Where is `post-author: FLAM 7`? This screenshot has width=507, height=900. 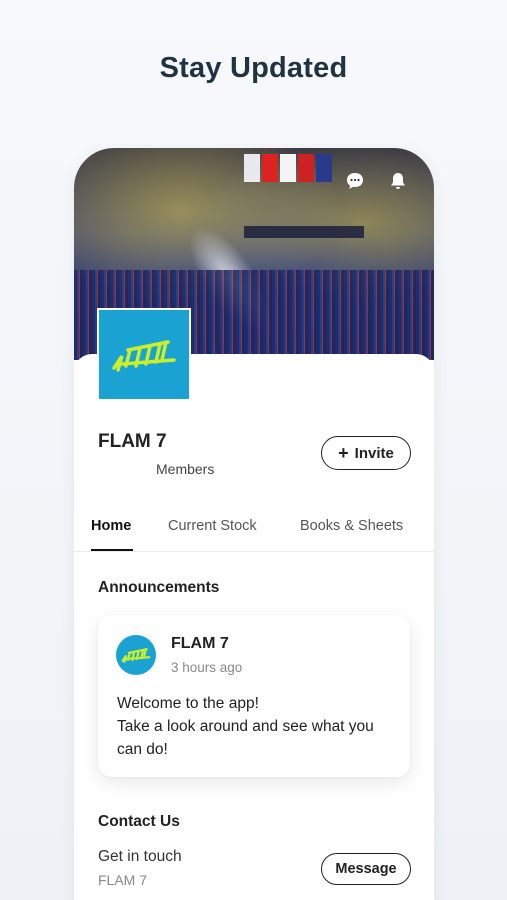 post-author: FLAM 7 is located at coordinates (200, 643).